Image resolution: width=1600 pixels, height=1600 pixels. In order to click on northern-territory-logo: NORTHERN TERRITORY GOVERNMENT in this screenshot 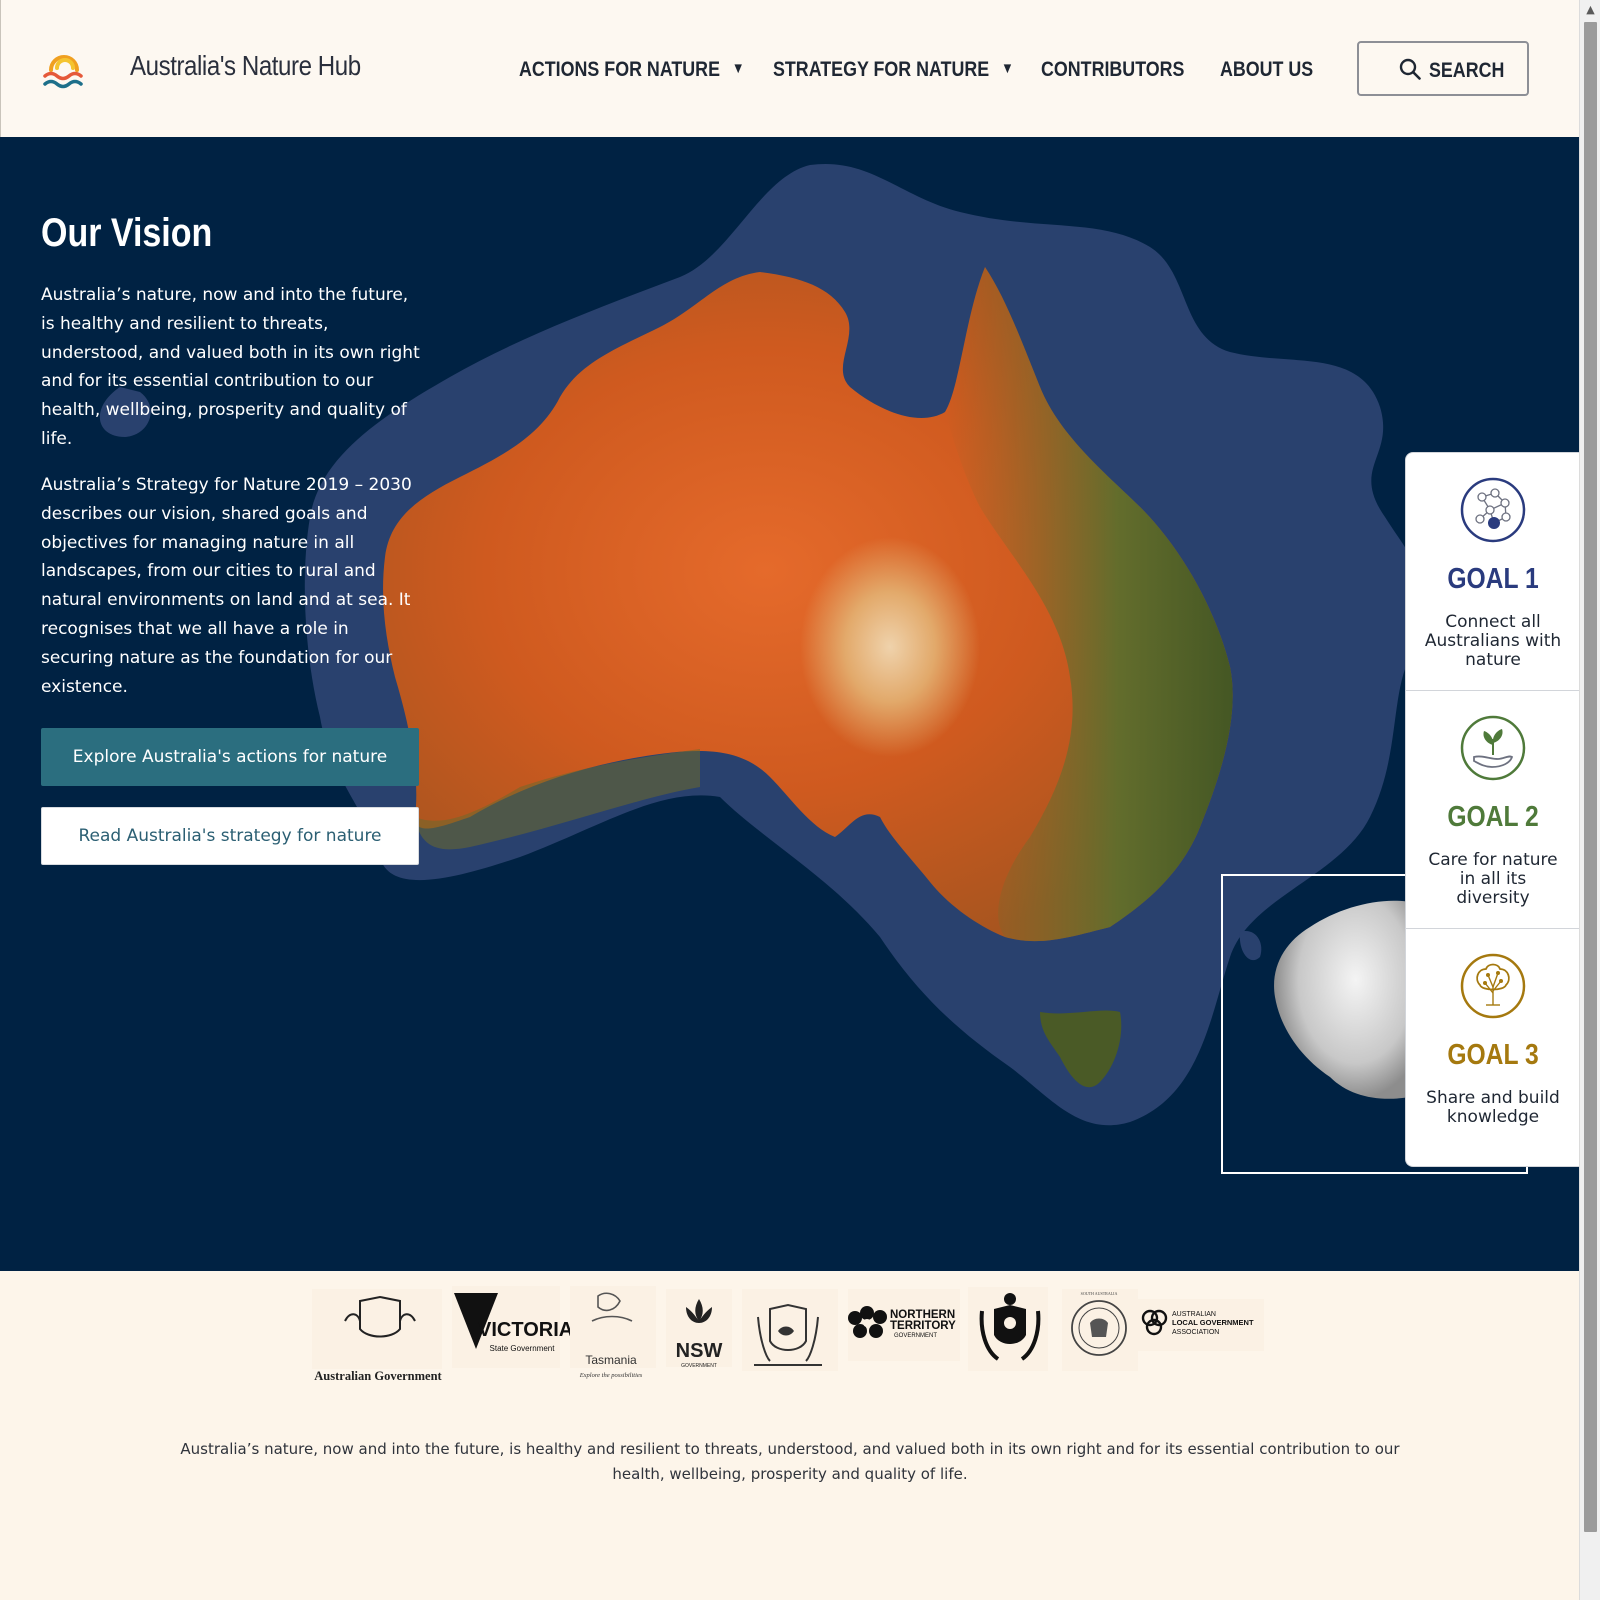, I will do `click(904, 1325)`.